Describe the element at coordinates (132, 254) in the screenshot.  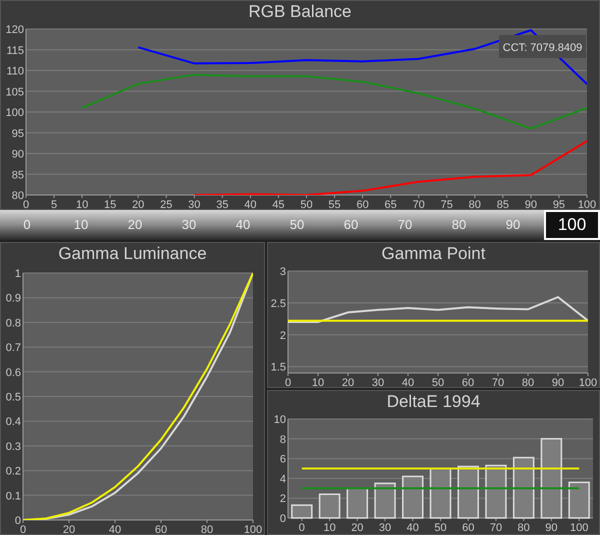
I see `chart-title: Gamma Luminance` at that location.